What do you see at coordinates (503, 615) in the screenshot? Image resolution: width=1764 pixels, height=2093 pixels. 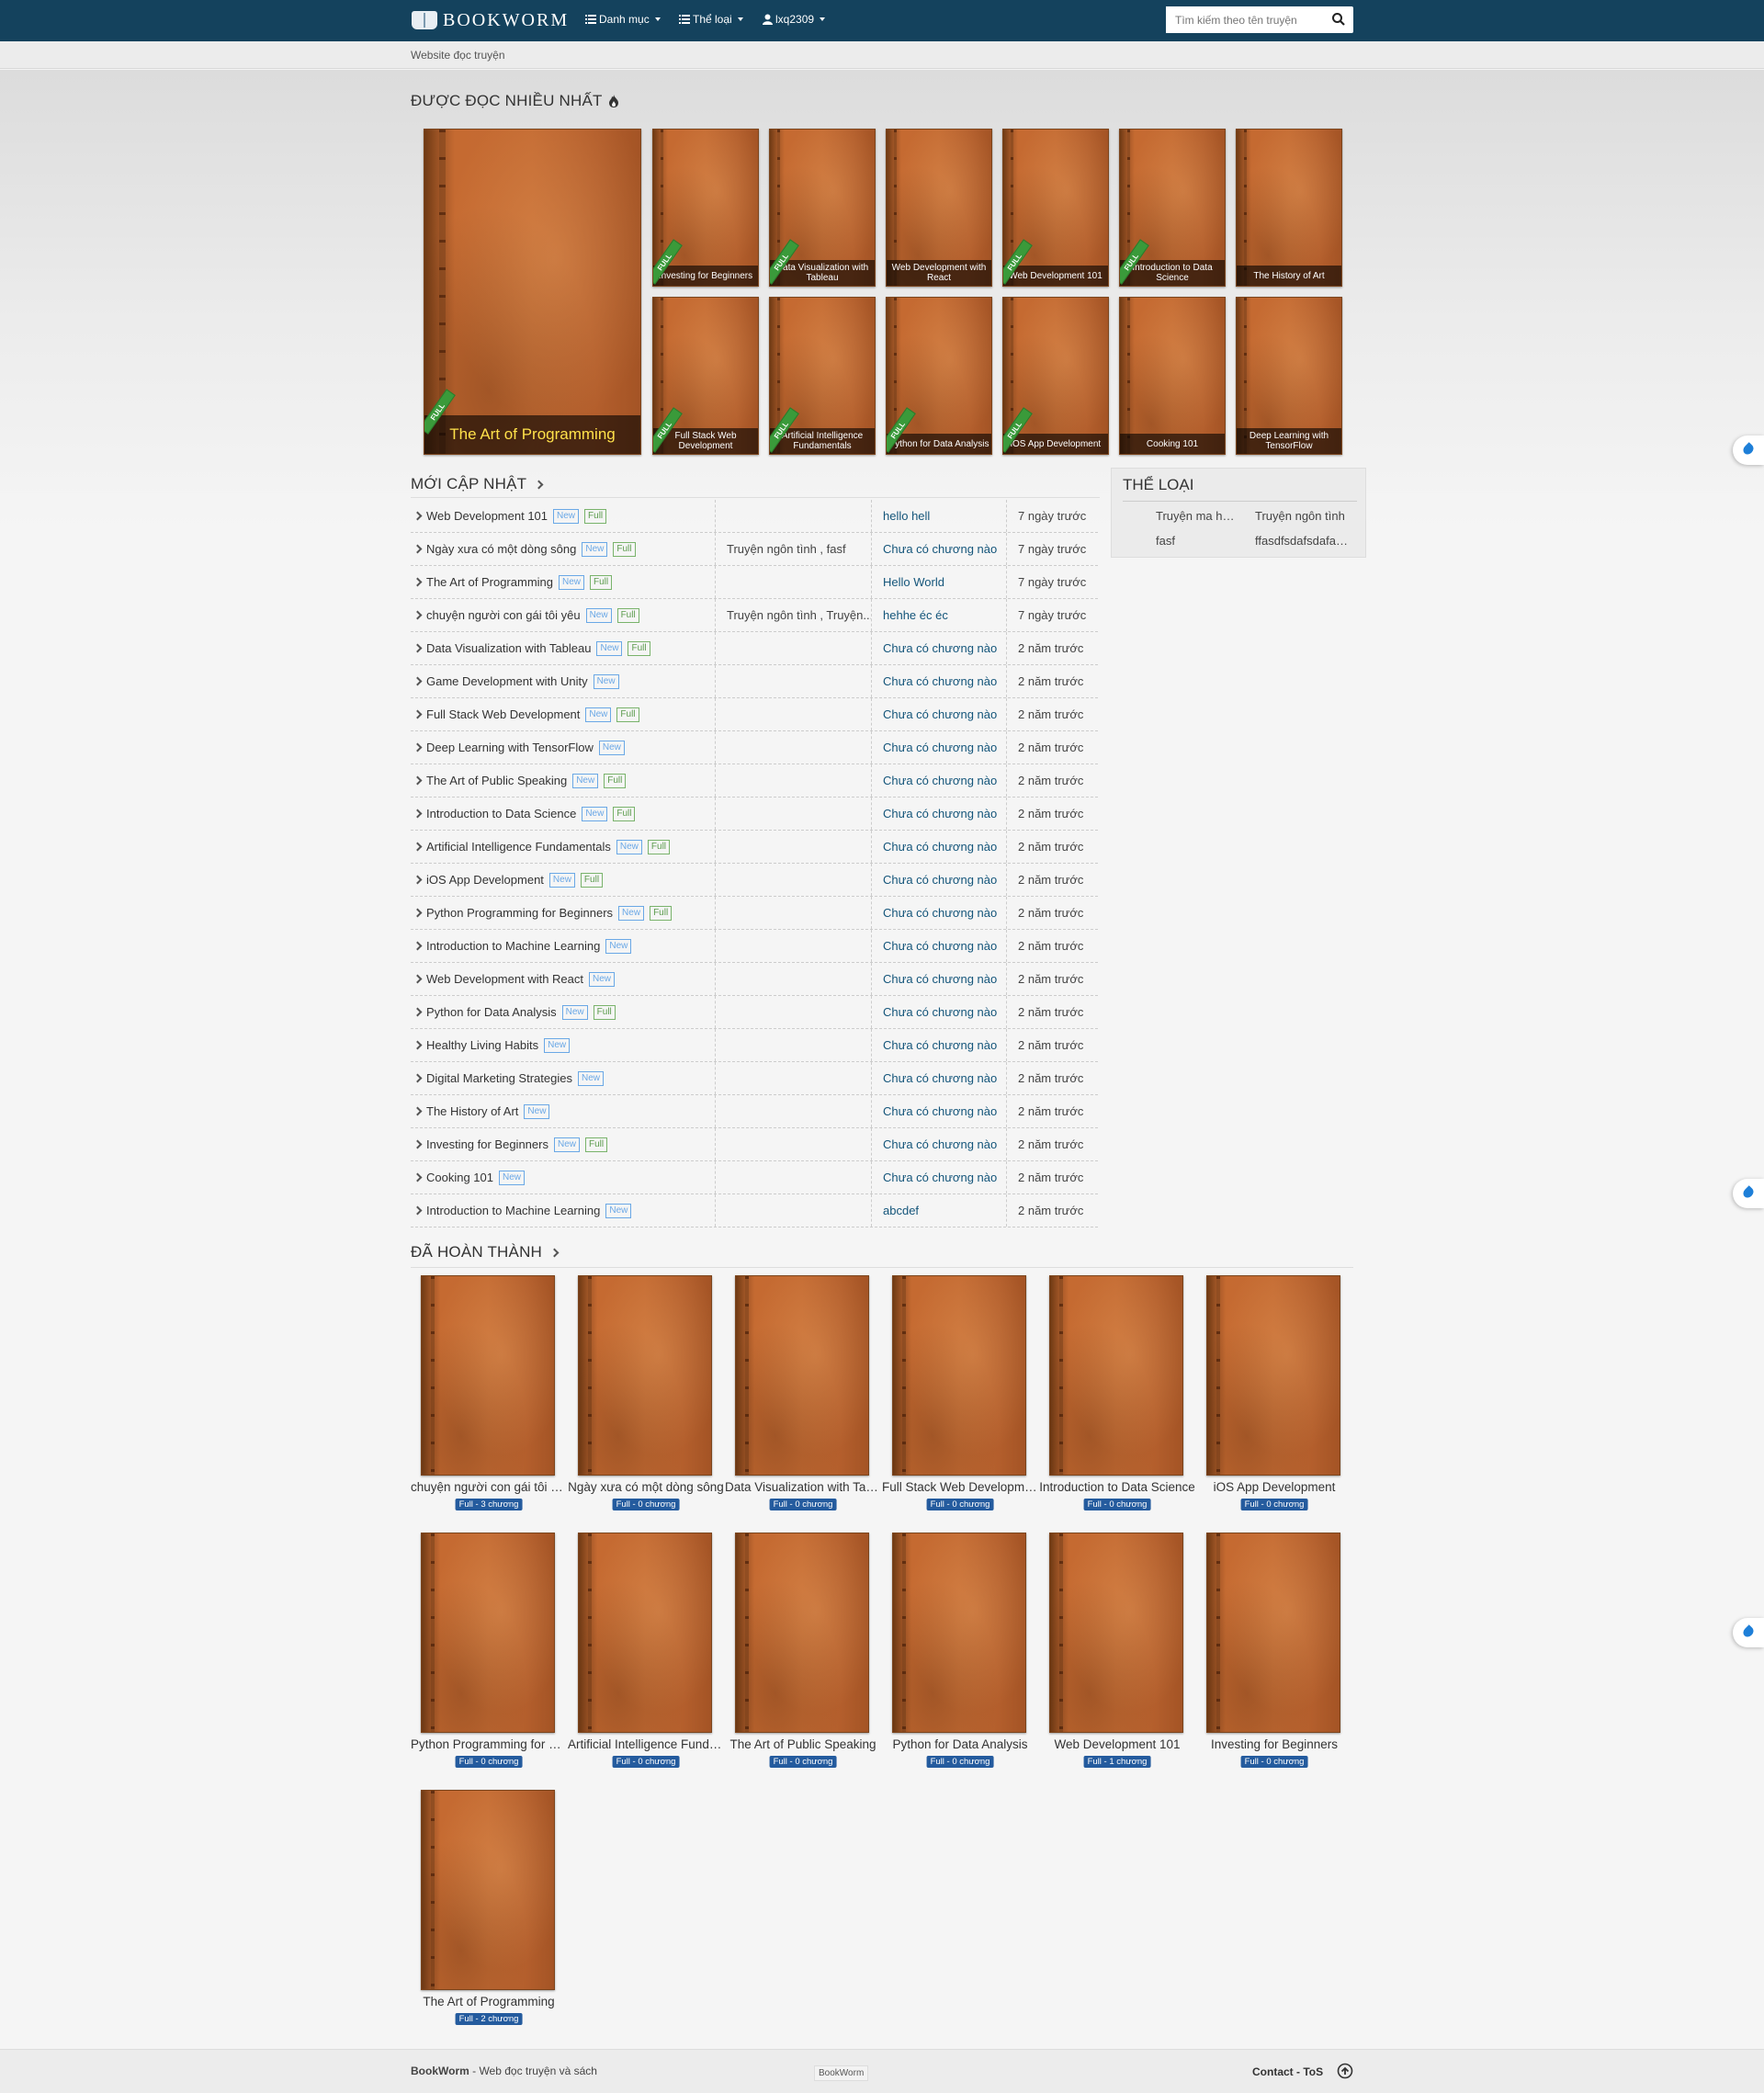 I see `row-title: chuyện người con gái tôi yêu` at bounding box center [503, 615].